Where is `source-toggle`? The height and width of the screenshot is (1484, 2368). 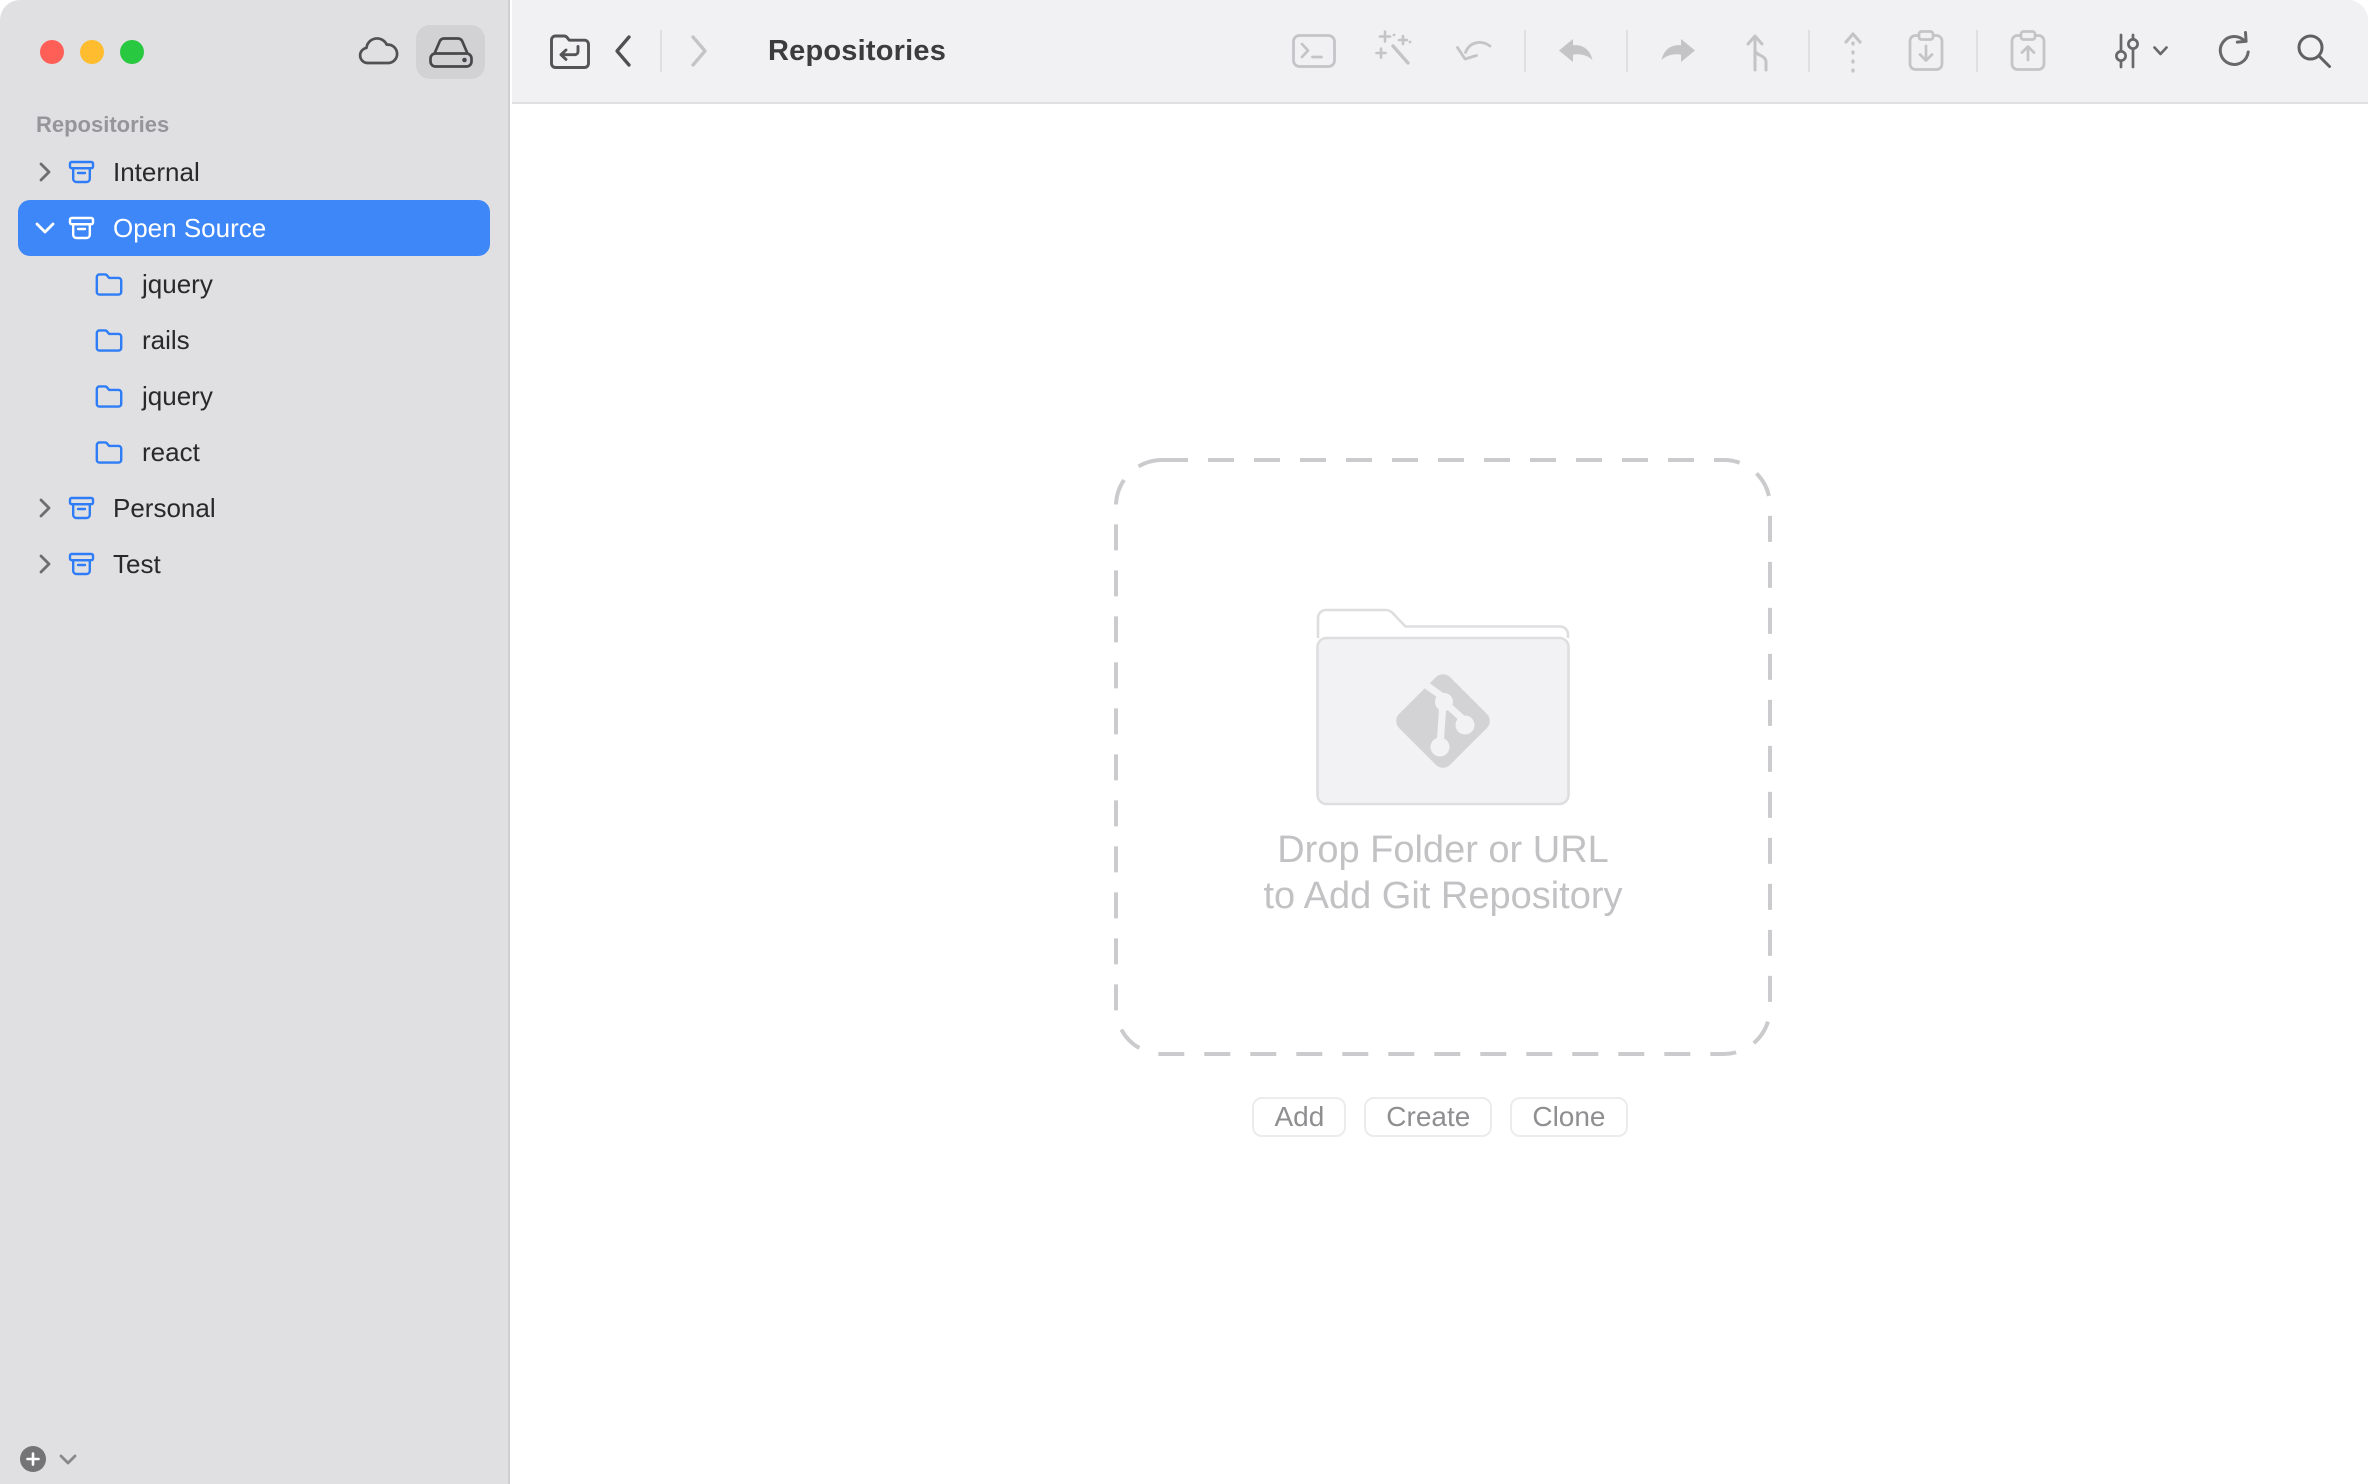
source-toggle is located at coordinates (414, 52).